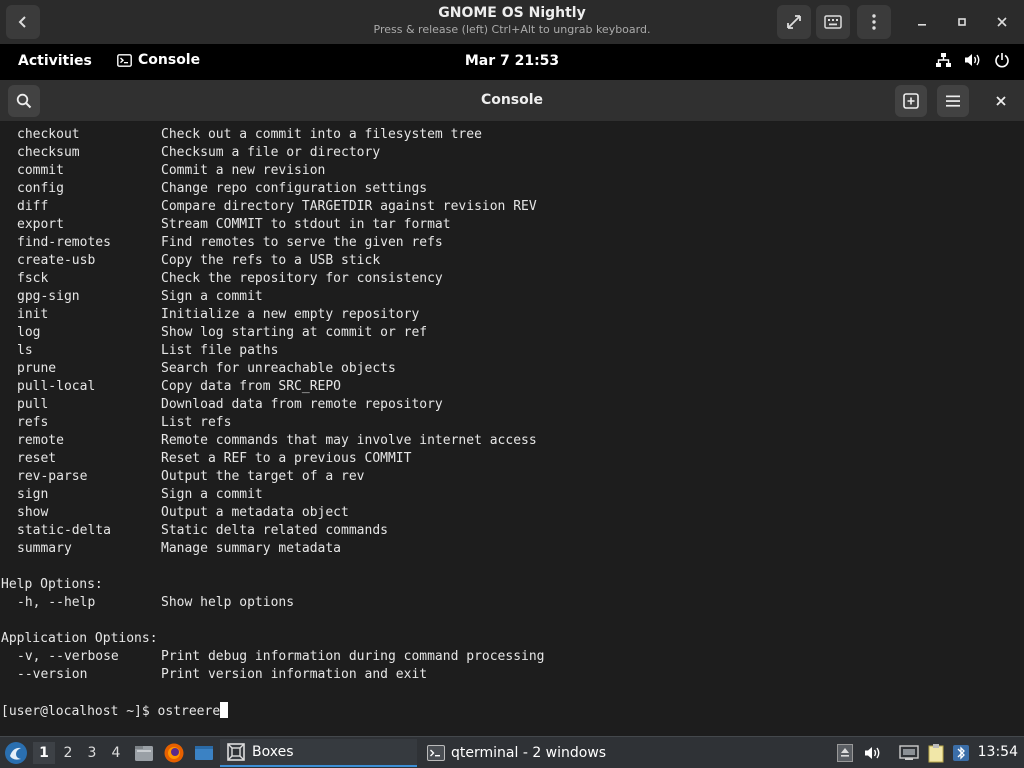  What do you see at coordinates (278, 368) in the screenshot?
I see `command-description: Search for unreachable objects` at bounding box center [278, 368].